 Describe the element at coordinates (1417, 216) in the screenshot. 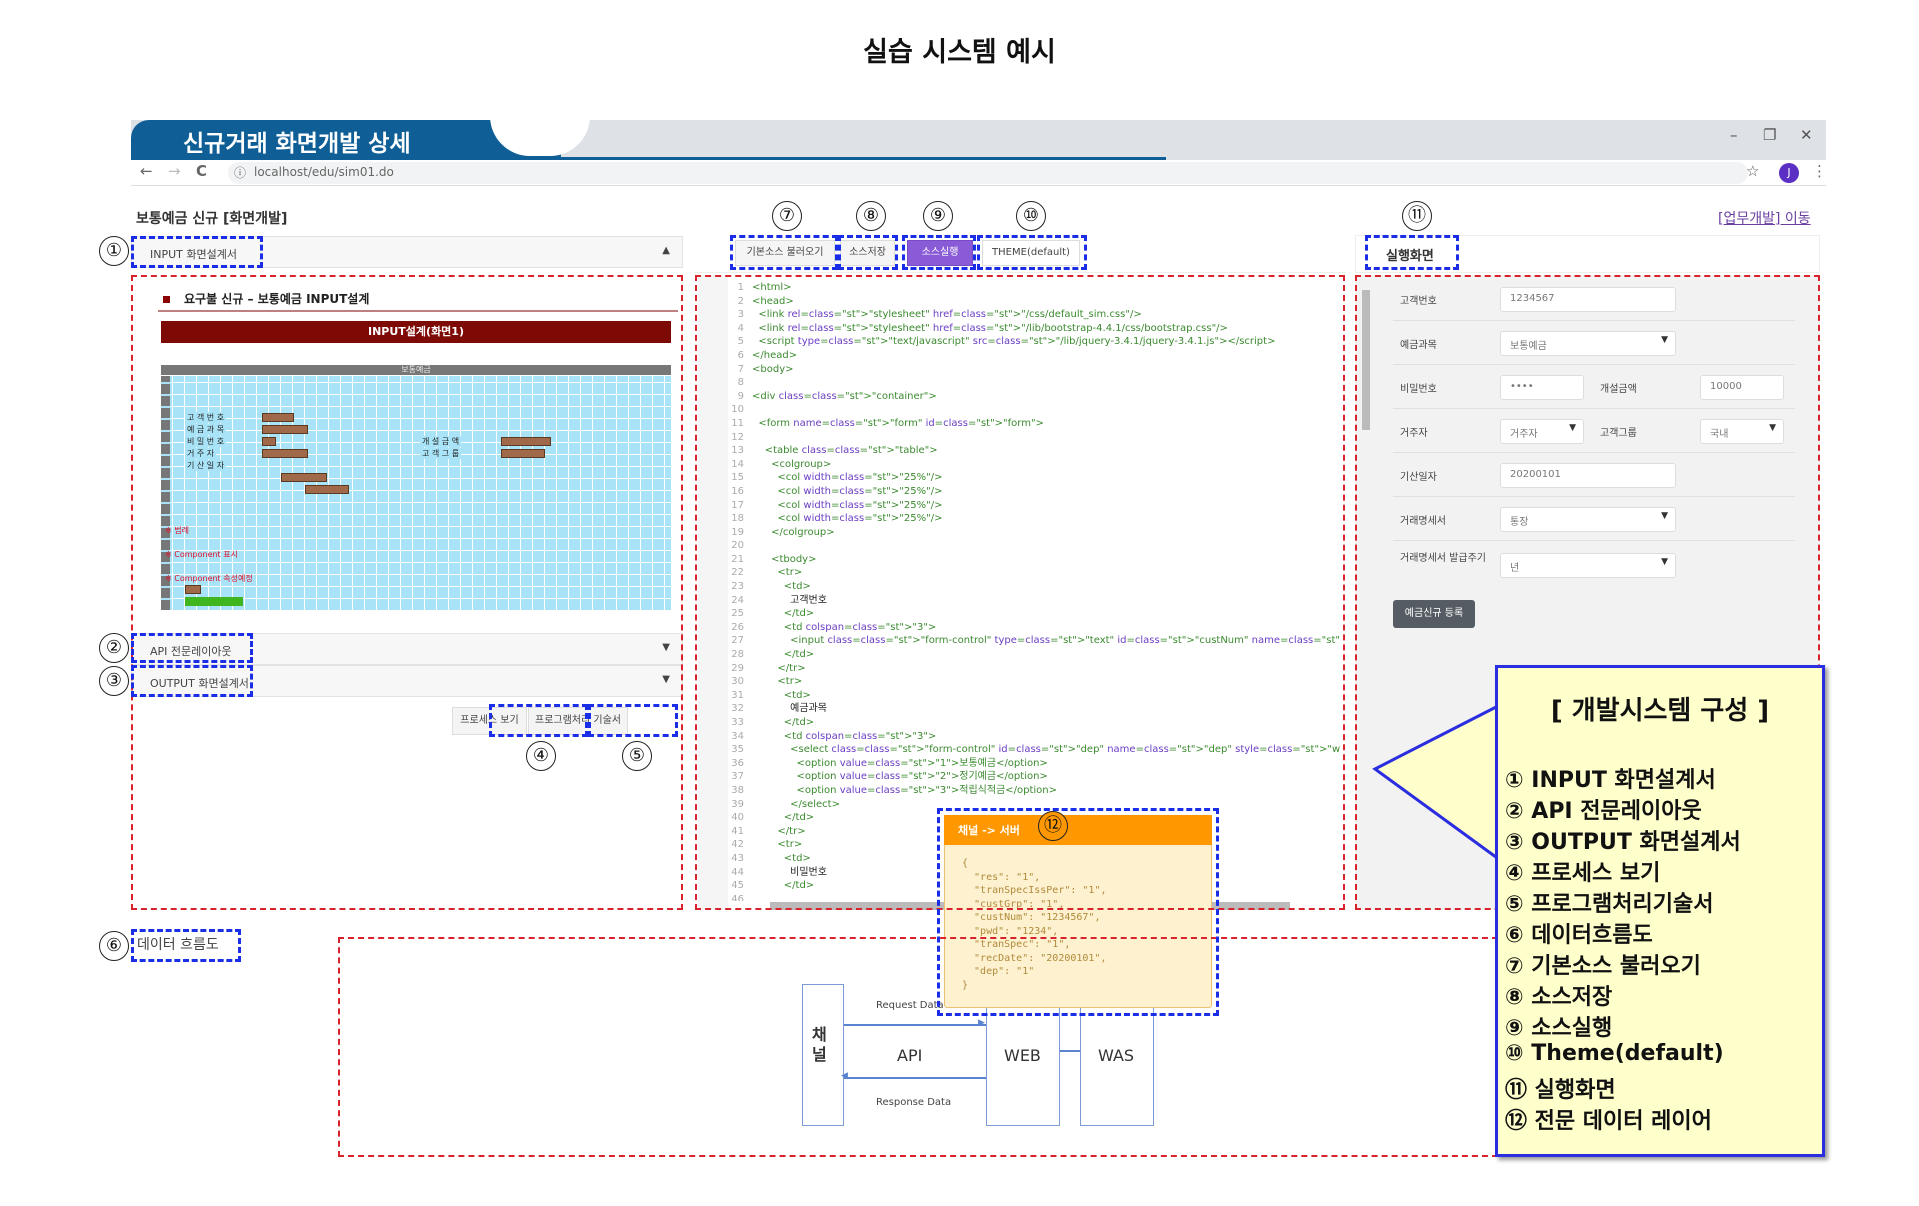

I see `marker-11: ⑪` at that location.